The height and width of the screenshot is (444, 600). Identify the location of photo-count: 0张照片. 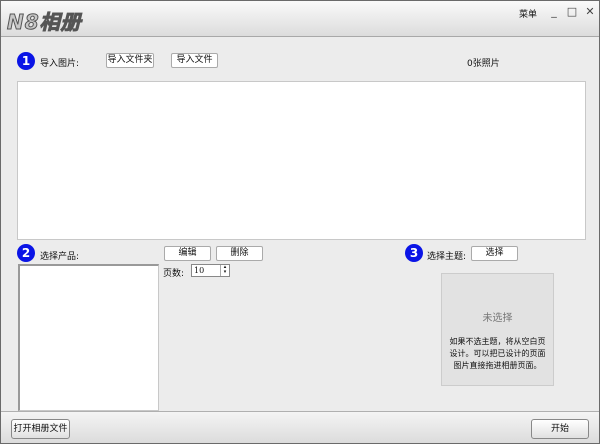
(483, 64).